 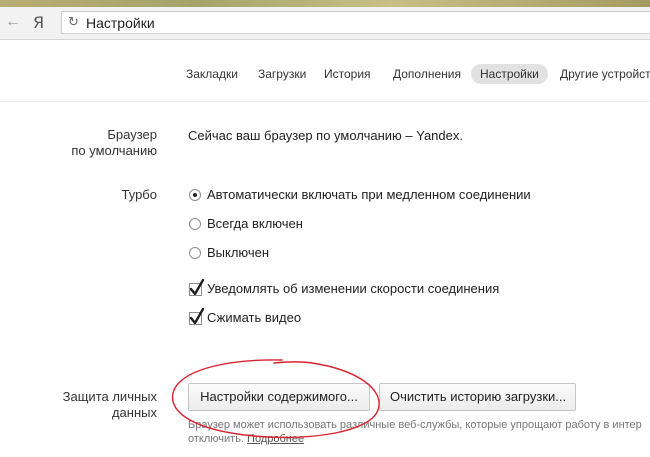 I want to click on tabs-divider, so click(x=325, y=101).